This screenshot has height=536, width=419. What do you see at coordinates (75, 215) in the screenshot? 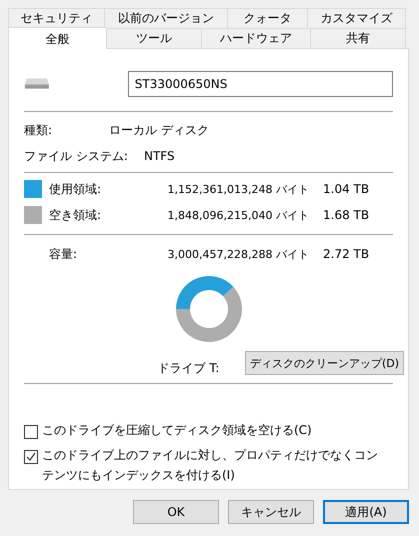
I see `field-label: 空き領域:` at bounding box center [75, 215].